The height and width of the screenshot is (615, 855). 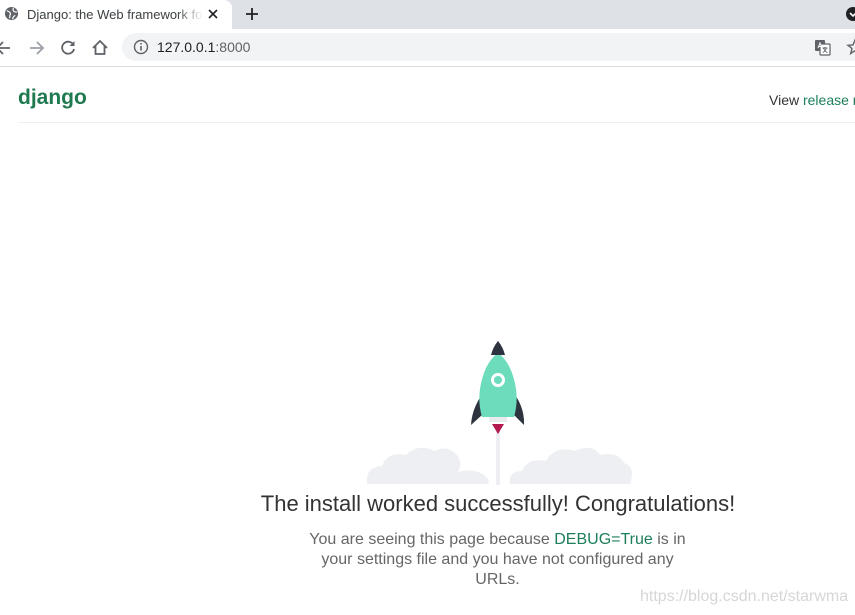 I want to click on address-bar: 127.0.0.1:8000, so click(x=488, y=47).